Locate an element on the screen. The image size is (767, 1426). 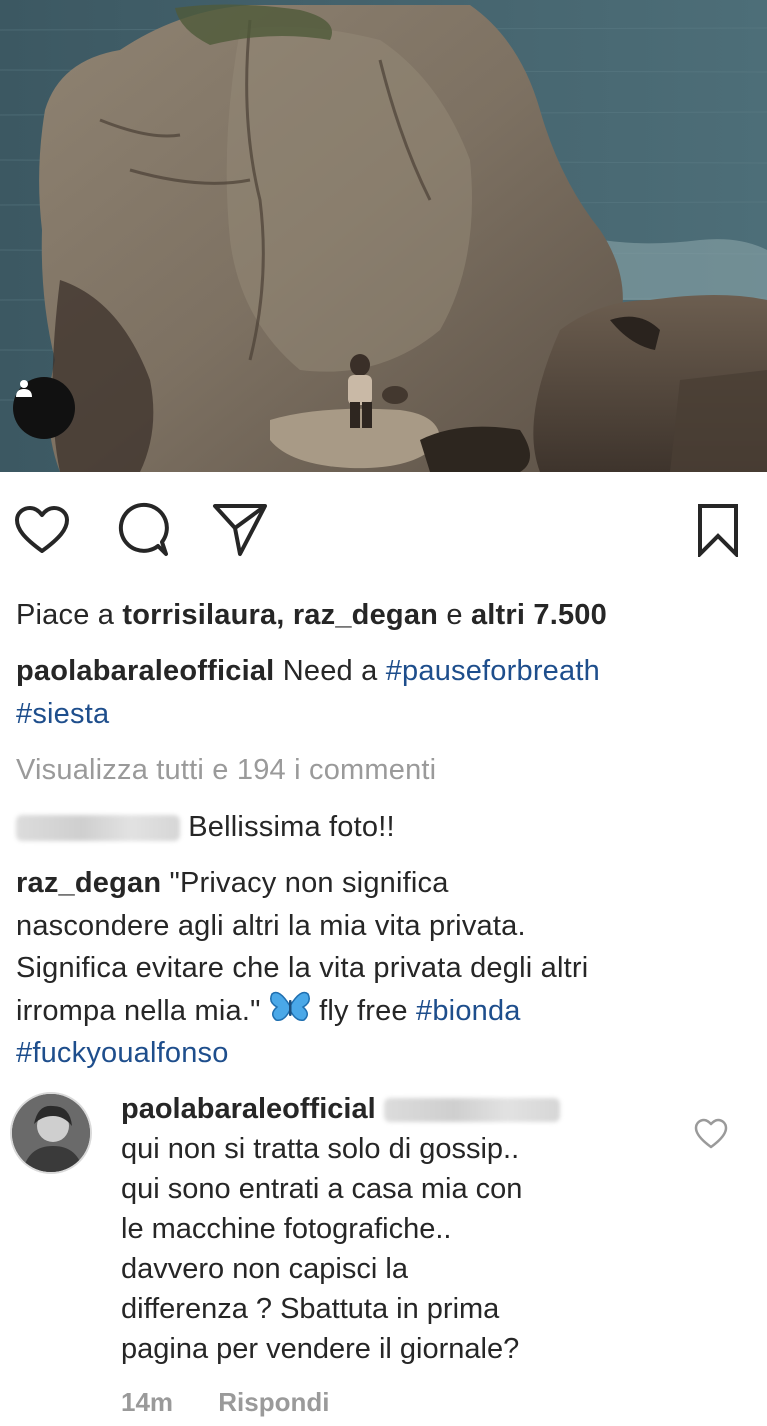
reply-text-line: le macchine fotografiche.. is located at coordinates (286, 1229).